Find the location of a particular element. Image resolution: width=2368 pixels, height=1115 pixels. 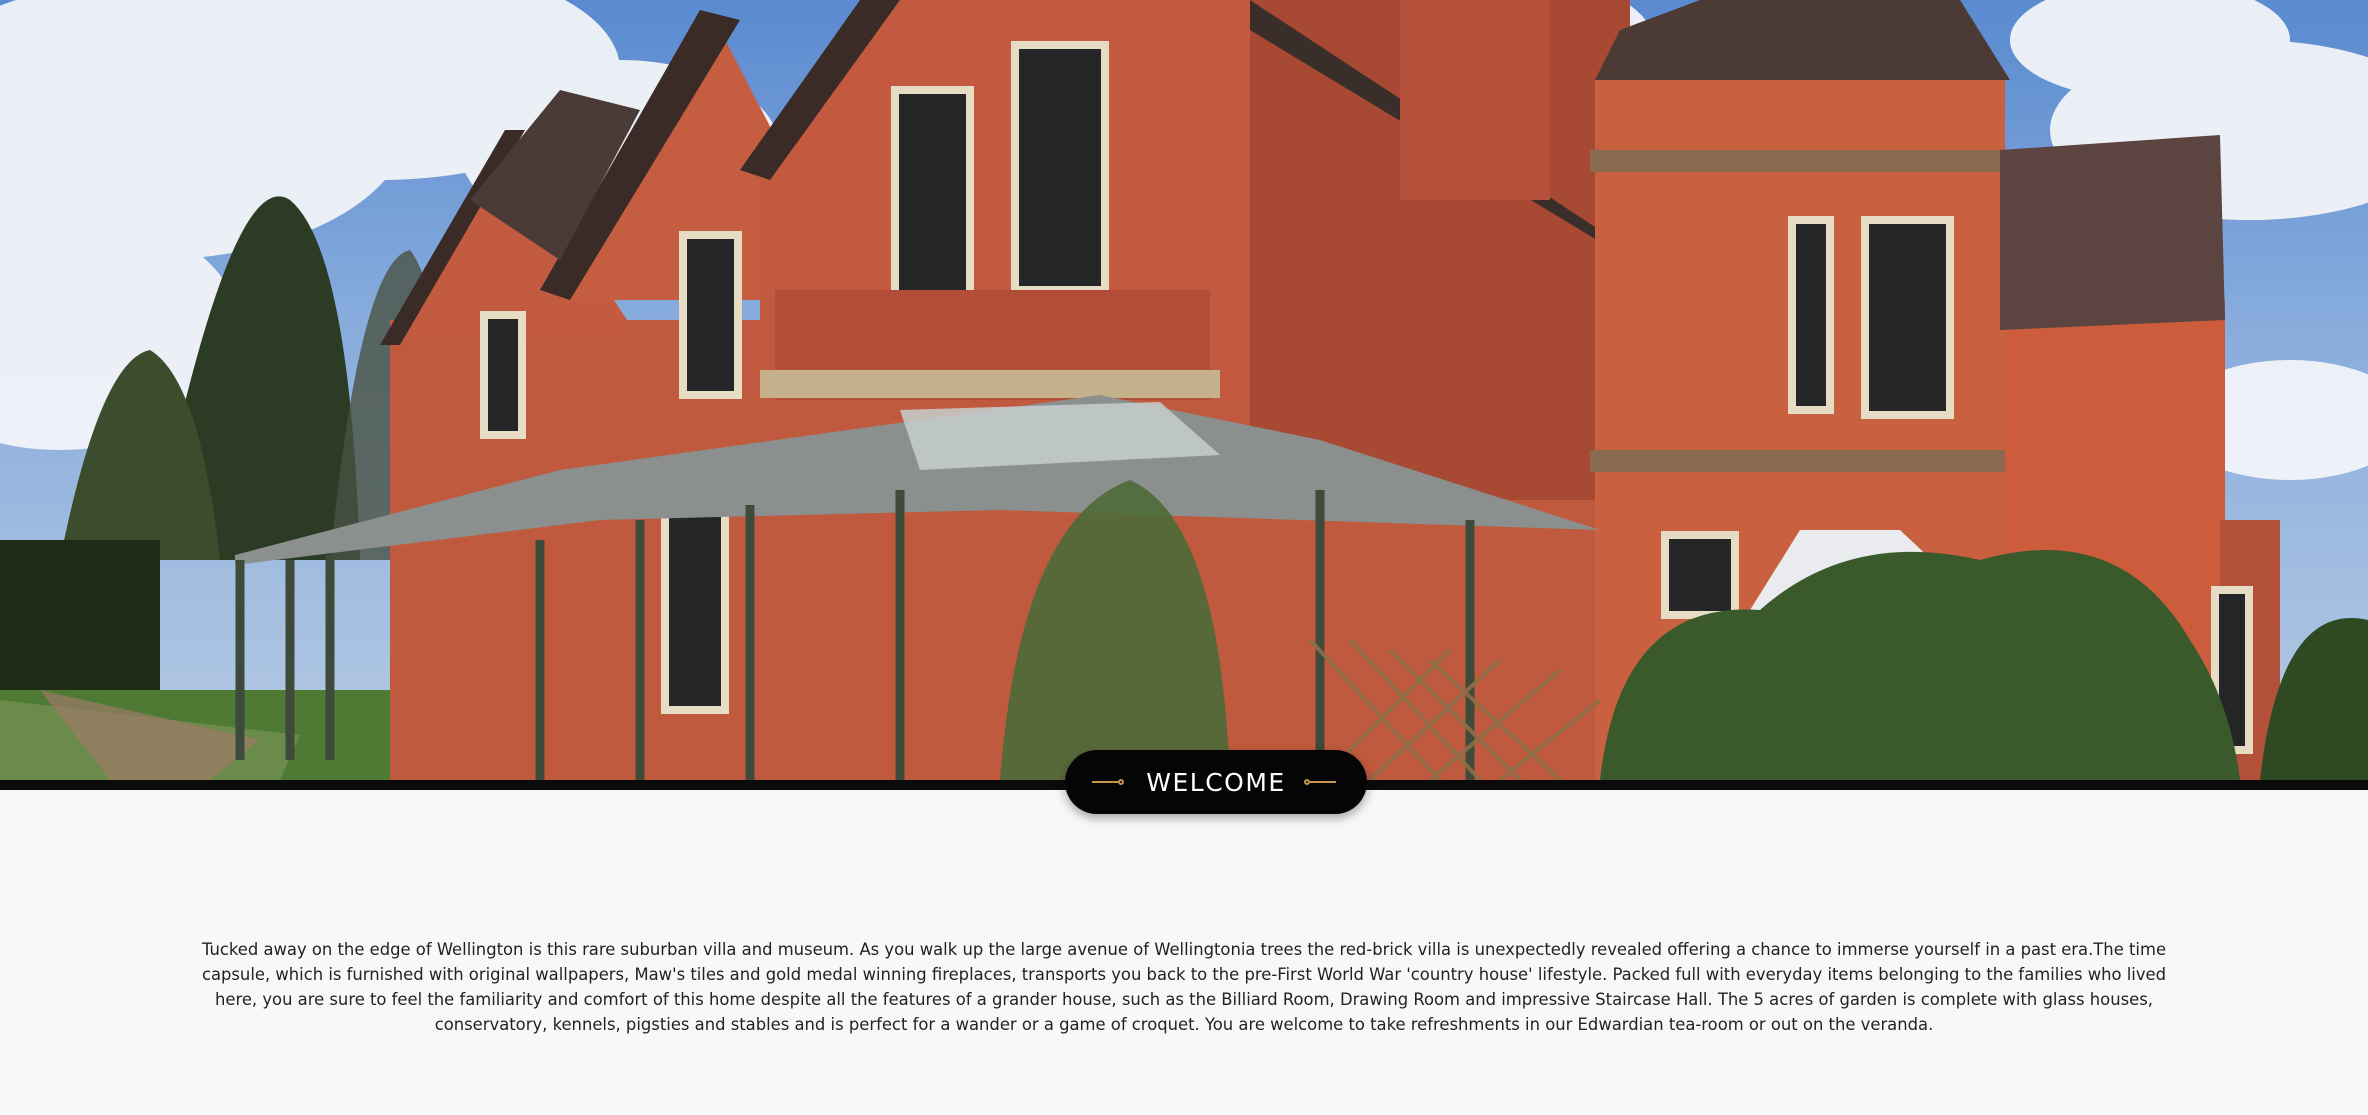

ornament-right-icon is located at coordinates (1321, 782).